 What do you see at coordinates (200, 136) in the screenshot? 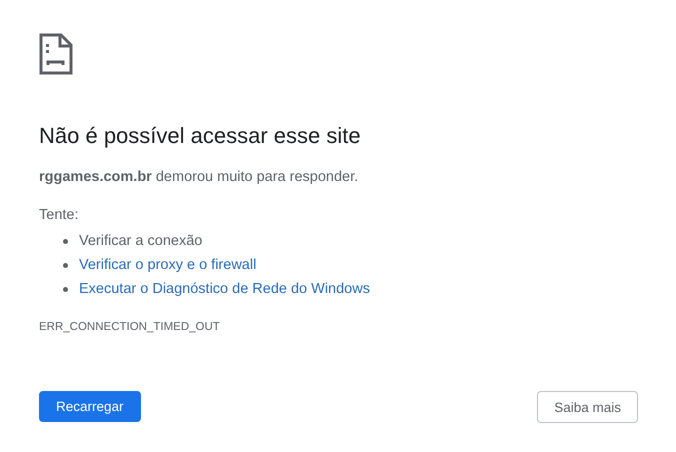
I see `error-heading: Não é possível acessar esse site` at bounding box center [200, 136].